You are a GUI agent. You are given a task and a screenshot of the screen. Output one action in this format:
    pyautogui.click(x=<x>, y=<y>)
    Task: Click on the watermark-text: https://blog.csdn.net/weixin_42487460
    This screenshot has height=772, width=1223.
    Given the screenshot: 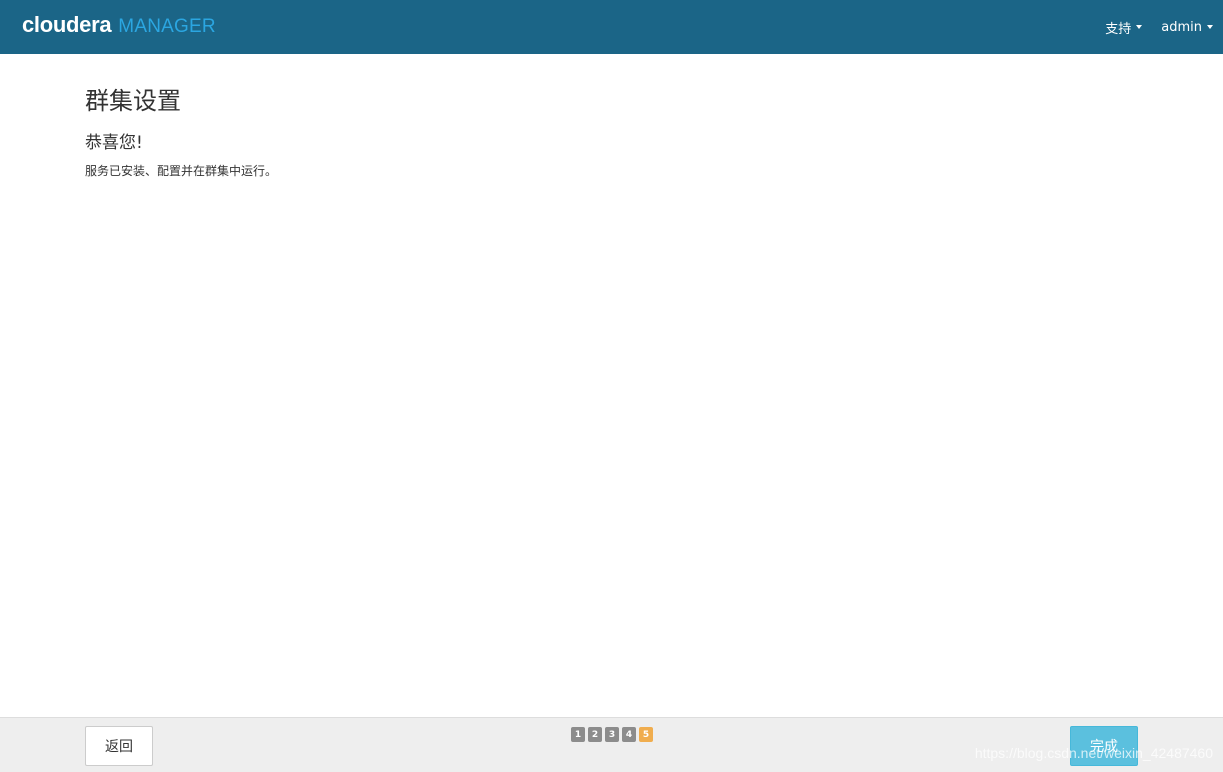 What is the action you would take?
    pyautogui.click(x=1093, y=753)
    